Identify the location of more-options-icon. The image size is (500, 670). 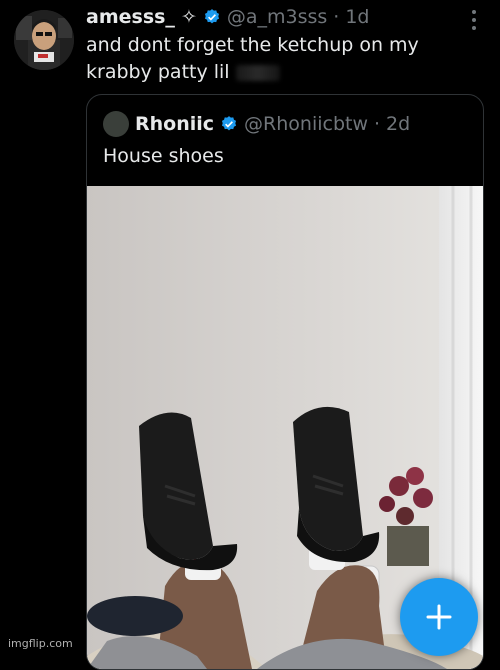
(475, 20).